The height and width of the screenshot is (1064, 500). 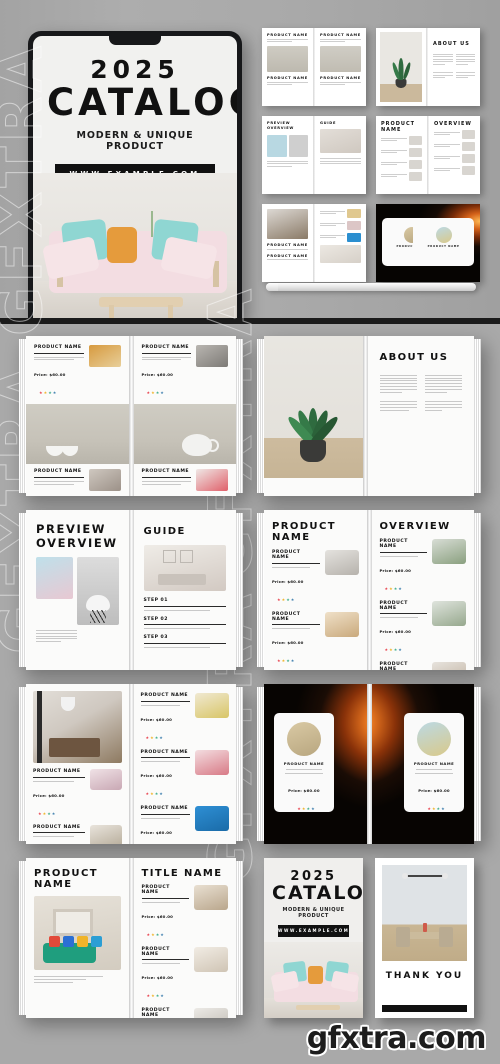 What do you see at coordinates (424, 976) in the screenshot?
I see `thank-you-label: THANK YOU` at bounding box center [424, 976].